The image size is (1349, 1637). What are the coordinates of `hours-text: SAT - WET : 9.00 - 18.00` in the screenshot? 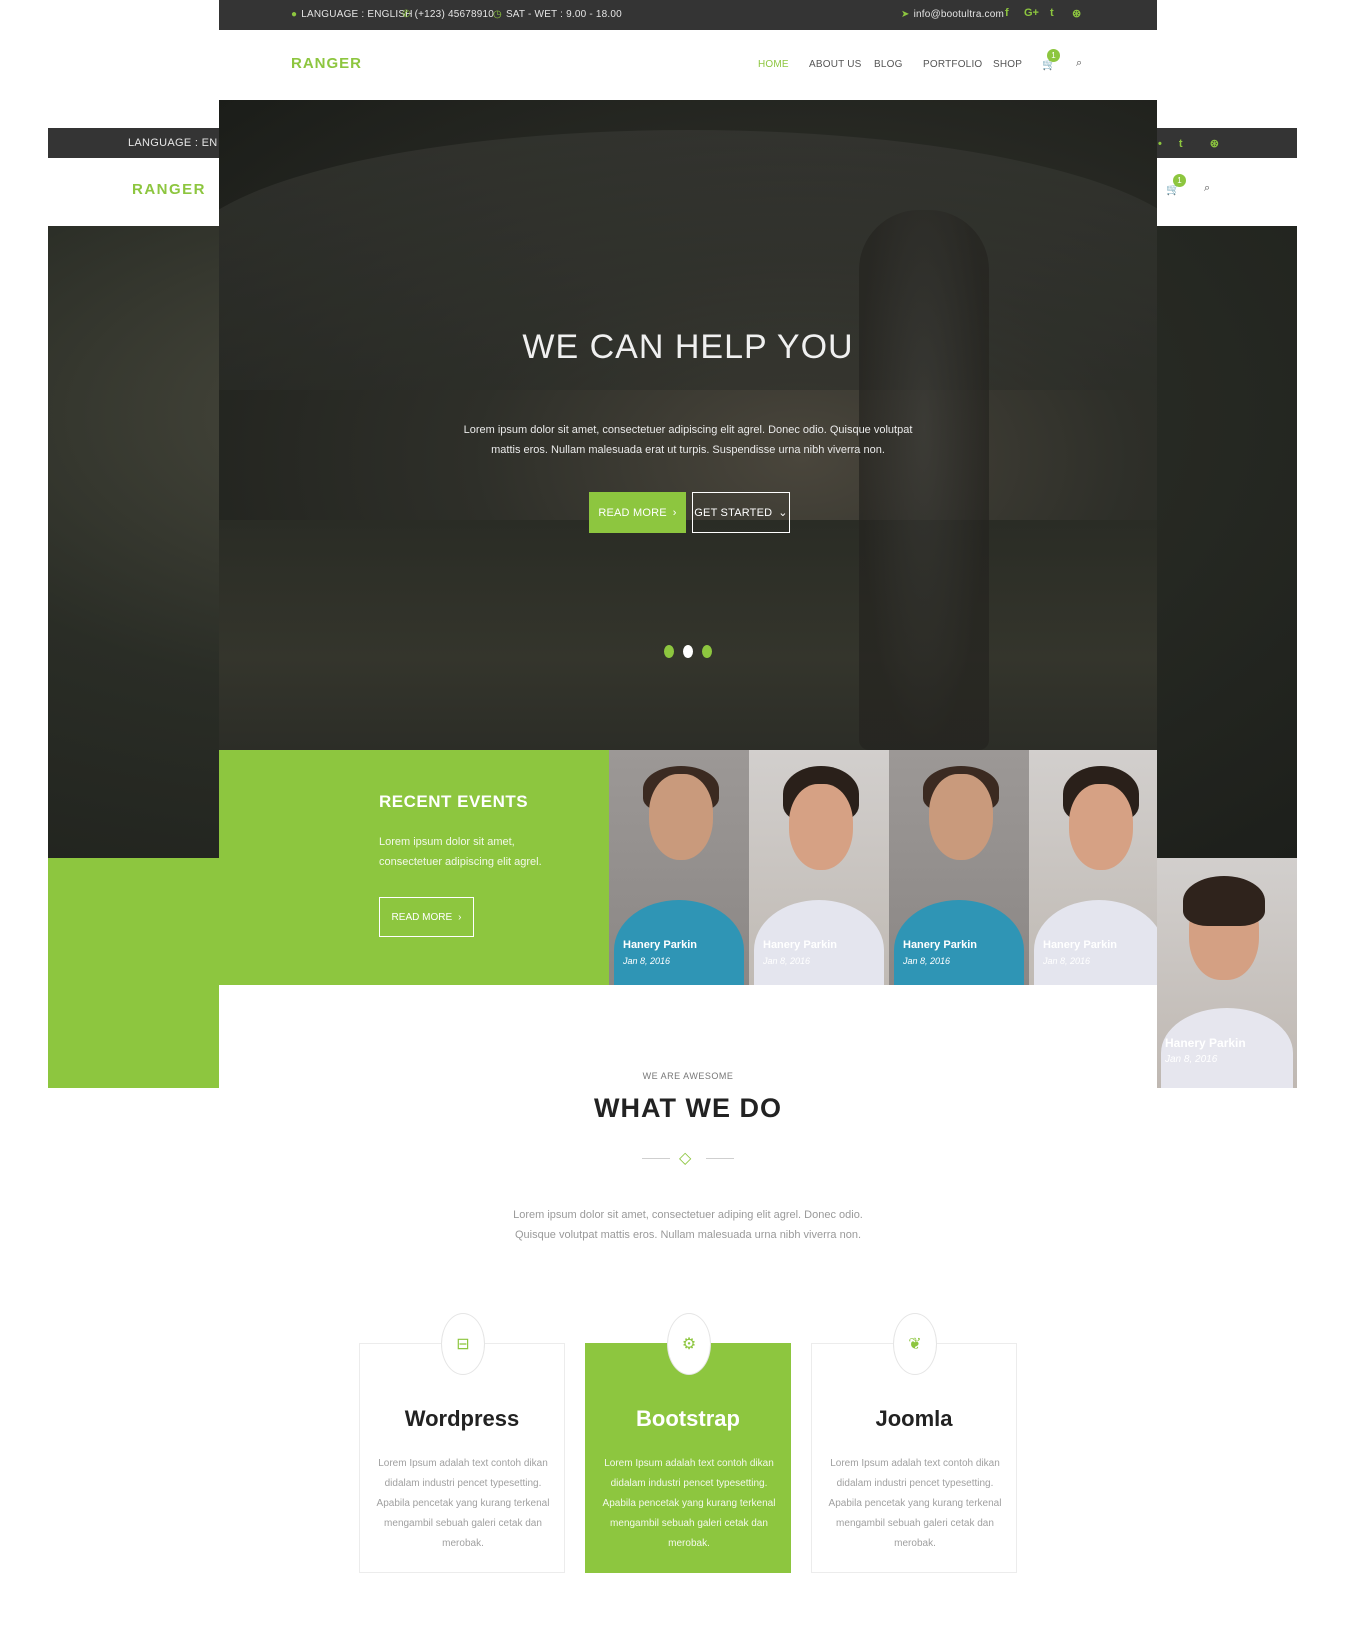 It's located at (563, 14).